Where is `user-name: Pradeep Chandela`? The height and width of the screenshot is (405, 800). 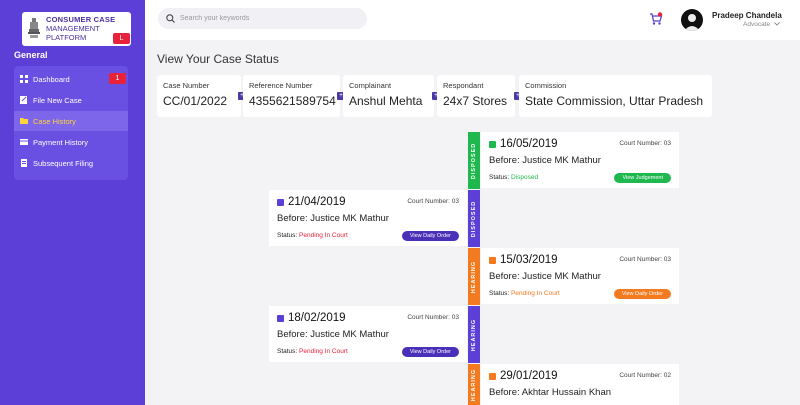
user-name: Pradeep Chandela is located at coordinates (747, 15).